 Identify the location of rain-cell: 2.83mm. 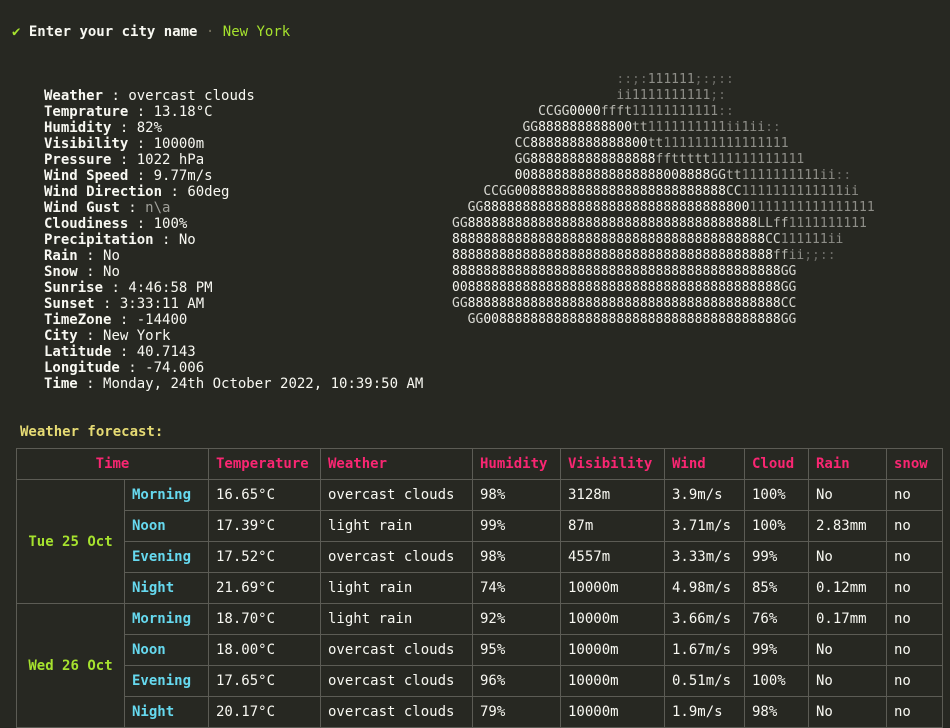
(847, 526).